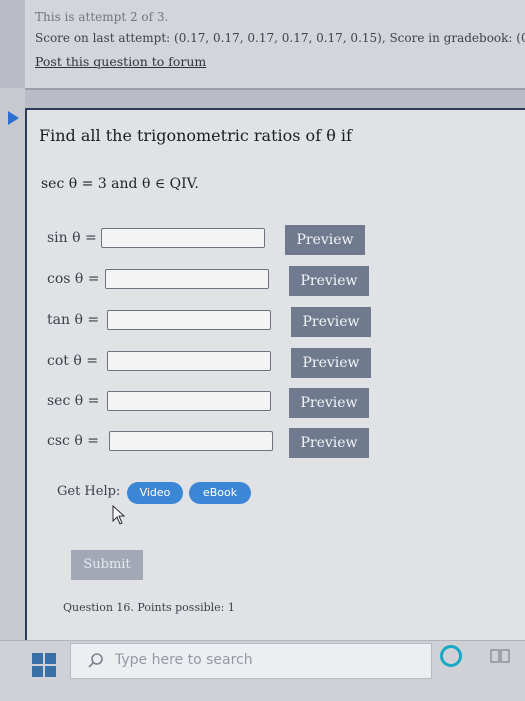  What do you see at coordinates (276, 322) in the screenshot?
I see `answer-row-tan: tan θ = Preview` at bounding box center [276, 322].